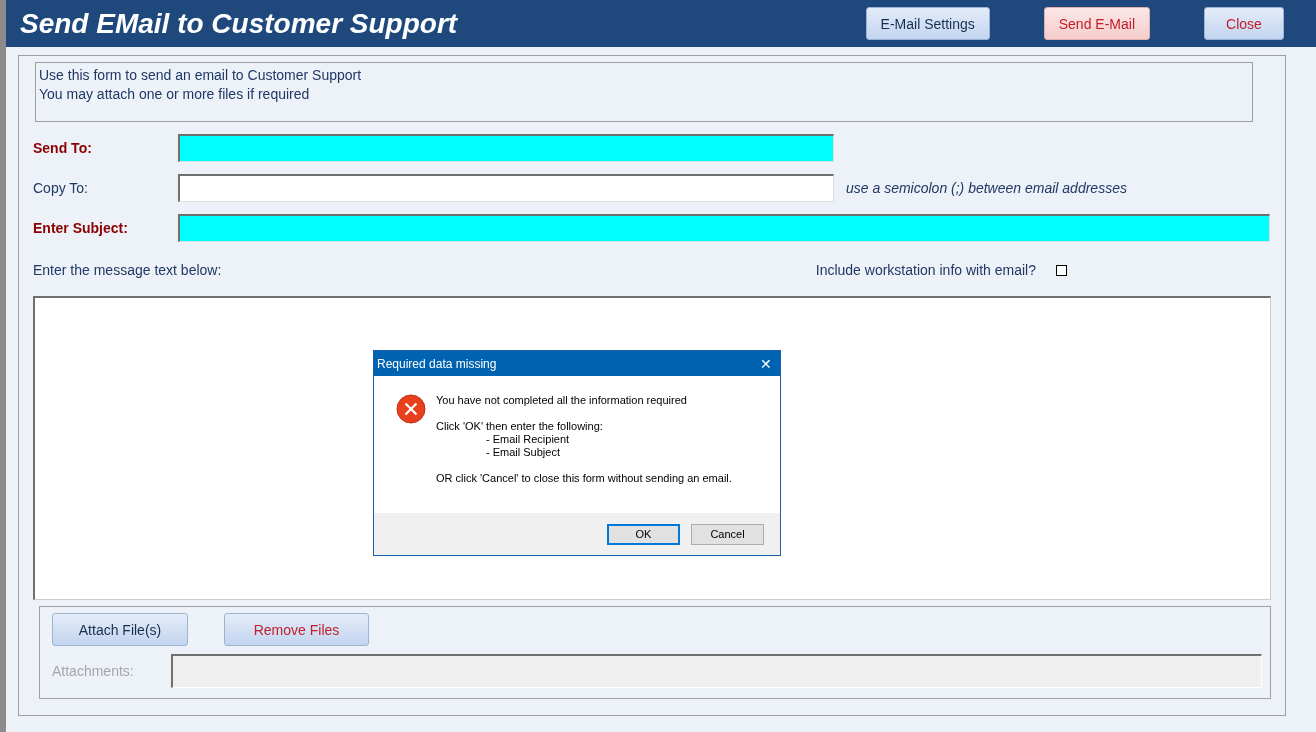 This screenshot has width=1316, height=732. Describe the element at coordinates (411, 409) in the screenshot. I see `error-icon` at that location.